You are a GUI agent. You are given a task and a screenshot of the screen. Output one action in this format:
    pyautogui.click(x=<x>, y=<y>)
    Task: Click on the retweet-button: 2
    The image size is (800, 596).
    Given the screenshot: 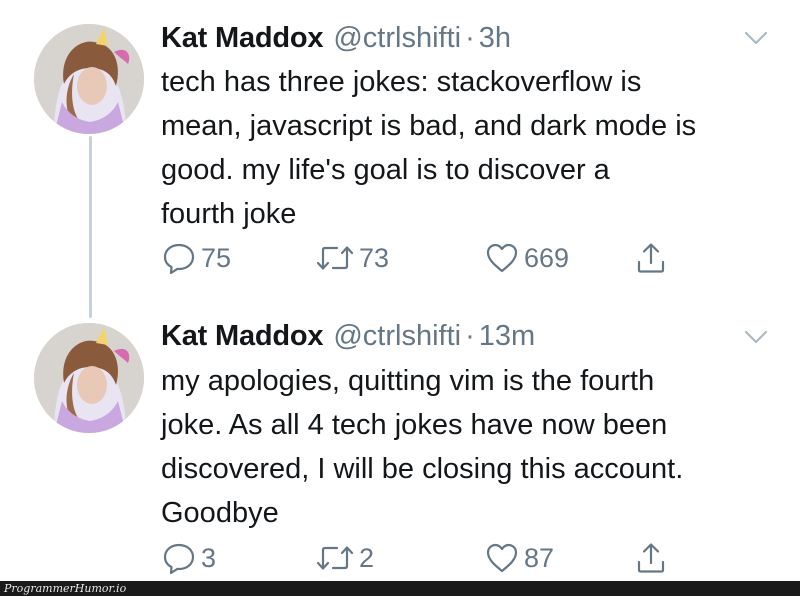 What is the action you would take?
    pyautogui.click(x=344, y=558)
    